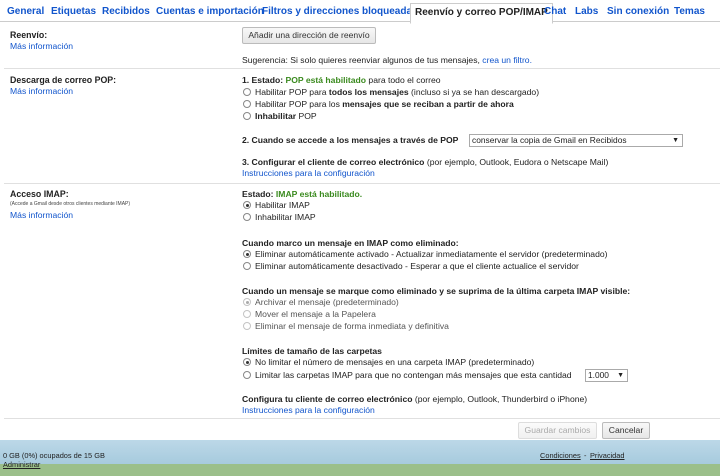 Image resolution: width=720 pixels, height=476 pixels. Describe the element at coordinates (638, 11) in the screenshot. I see `tab-sin-conexion: Sin conexión` at that location.